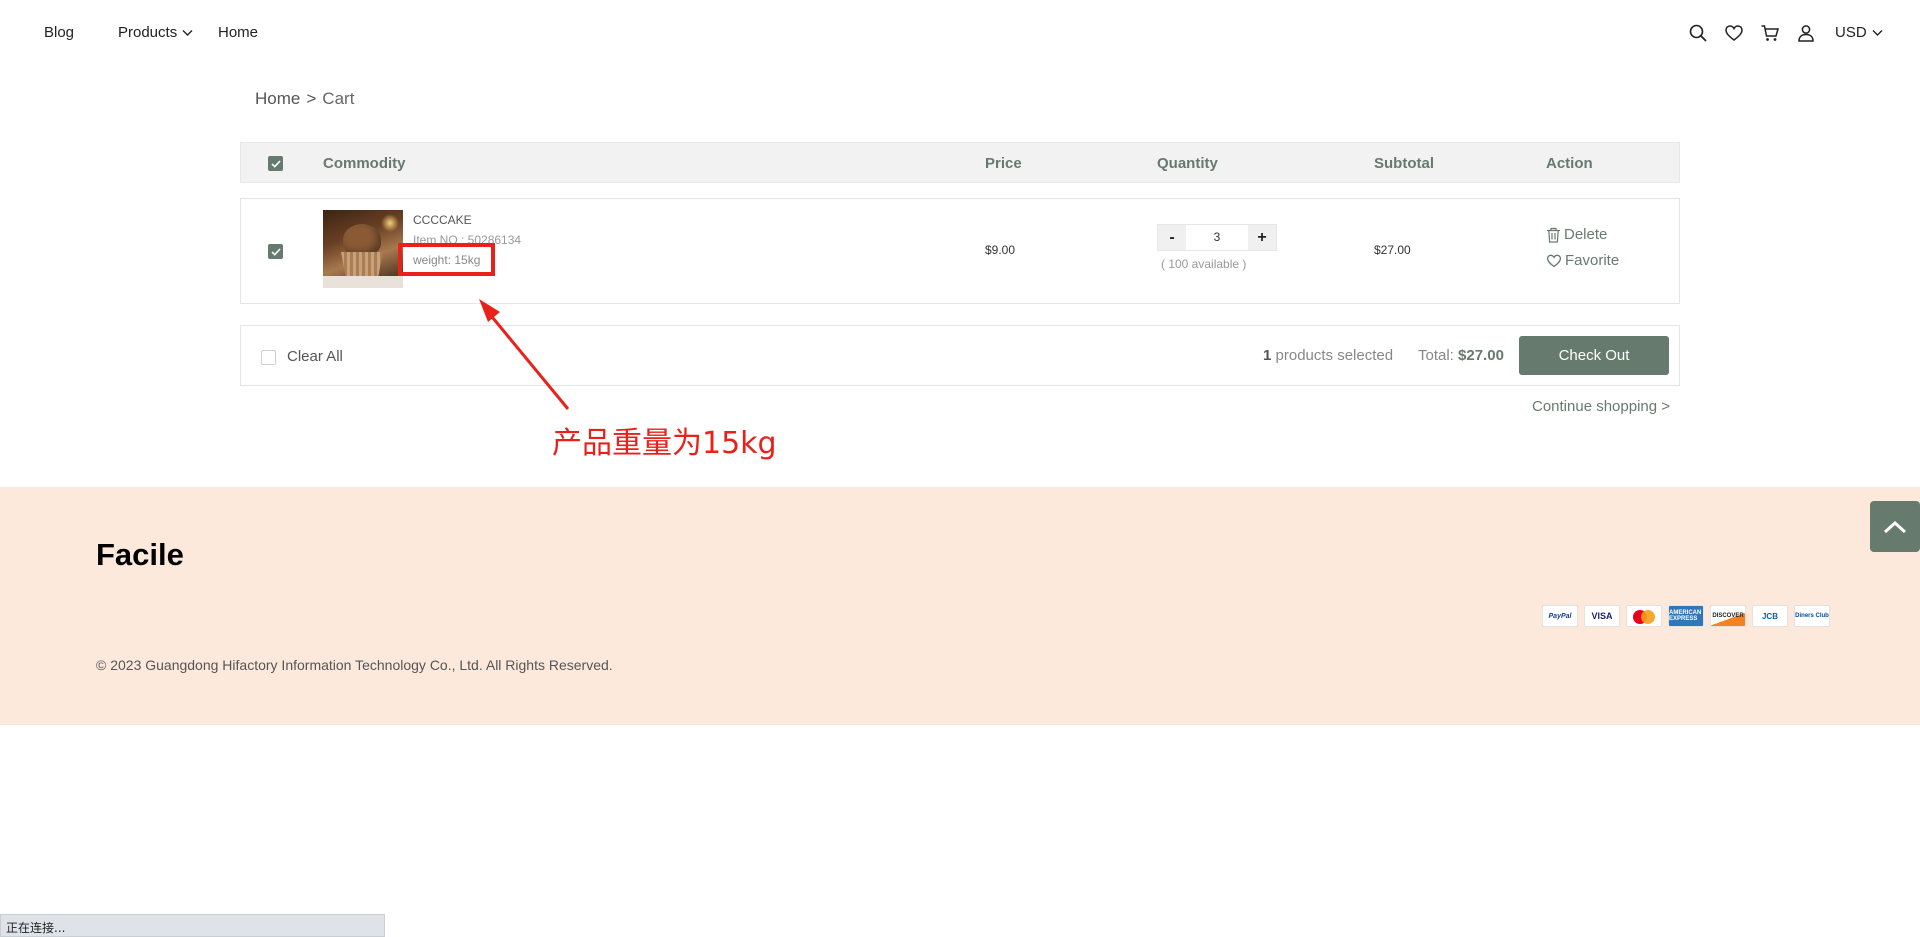 The height and width of the screenshot is (937, 1920). I want to click on amex-icon: AMERICAN EXPRESS, so click(1686, 616).